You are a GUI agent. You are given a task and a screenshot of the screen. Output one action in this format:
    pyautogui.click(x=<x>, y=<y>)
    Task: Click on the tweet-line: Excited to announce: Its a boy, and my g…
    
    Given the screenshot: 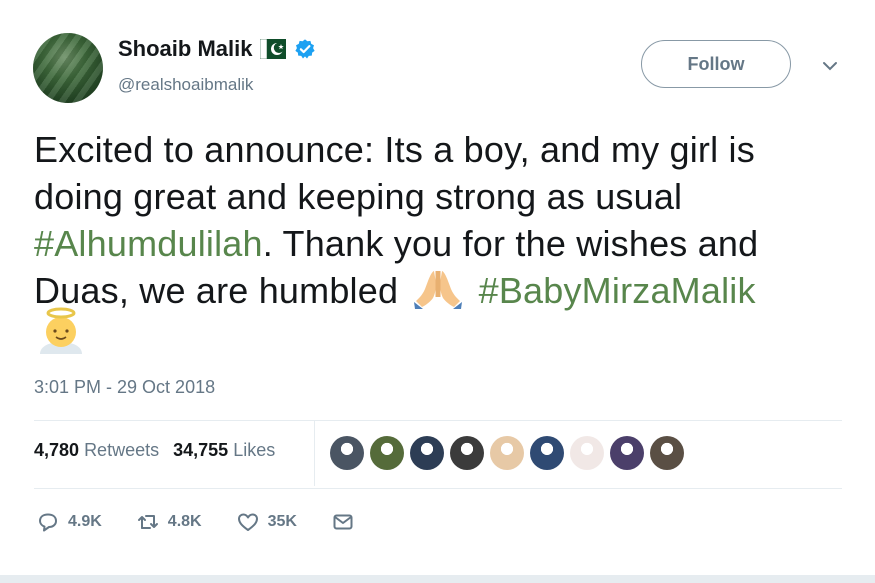 What is the action you would take?
    pyautogui.click(x=394, y=149)
    